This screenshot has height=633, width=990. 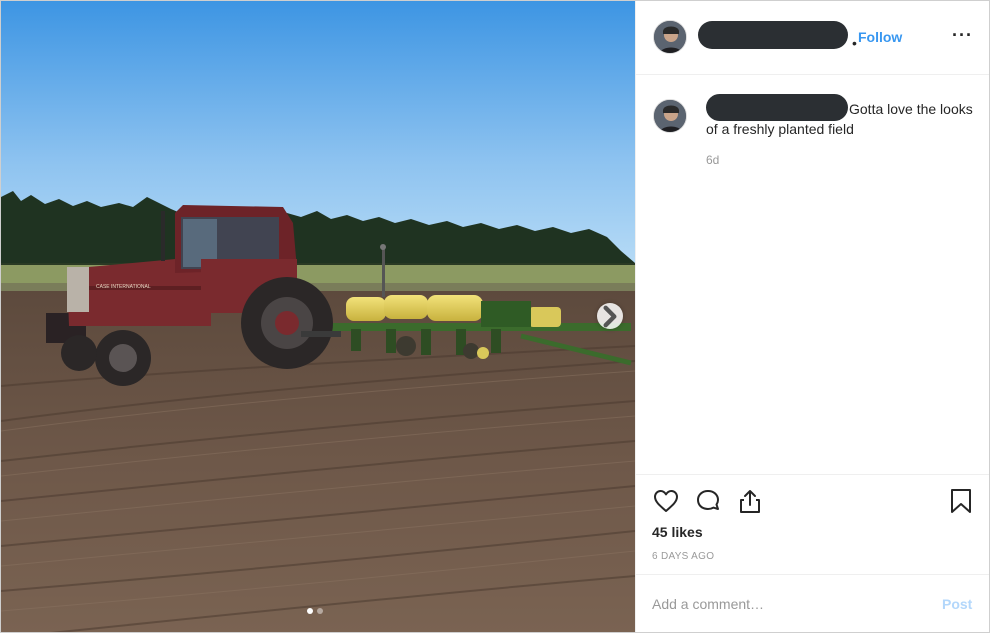 I want to click on avatar, so click(x=670, y=37).